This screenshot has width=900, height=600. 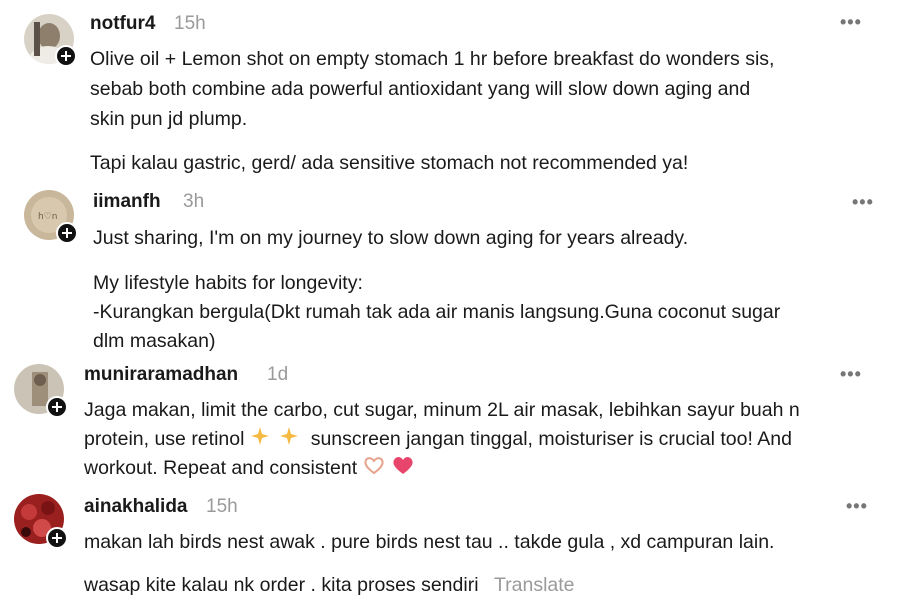 I want to click on comment-line-with-emoji: workout. Repeat and consistent, so click(x=249, y=468).